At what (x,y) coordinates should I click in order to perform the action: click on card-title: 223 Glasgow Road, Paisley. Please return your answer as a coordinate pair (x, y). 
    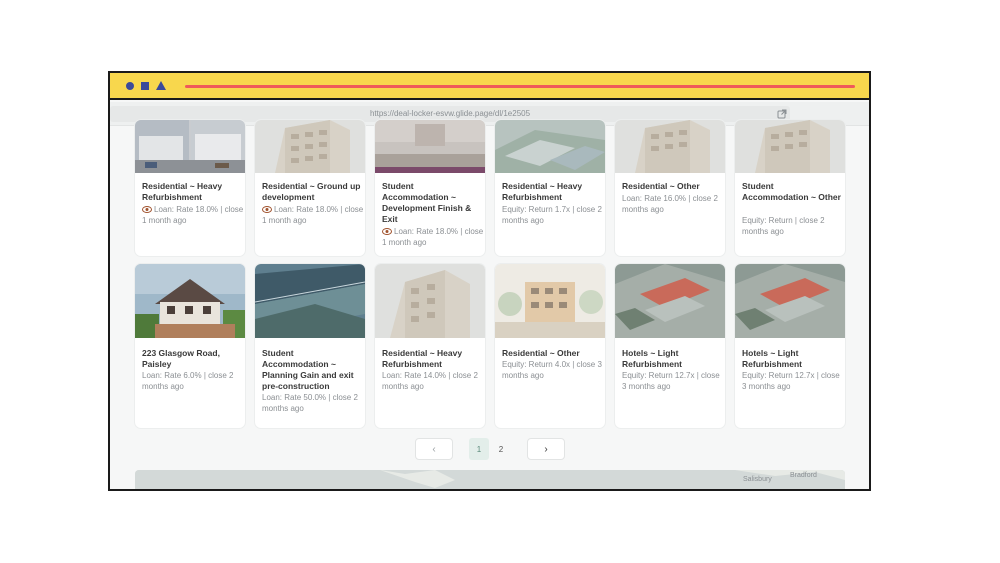
    Looking at the image, I should click on (181, 358).